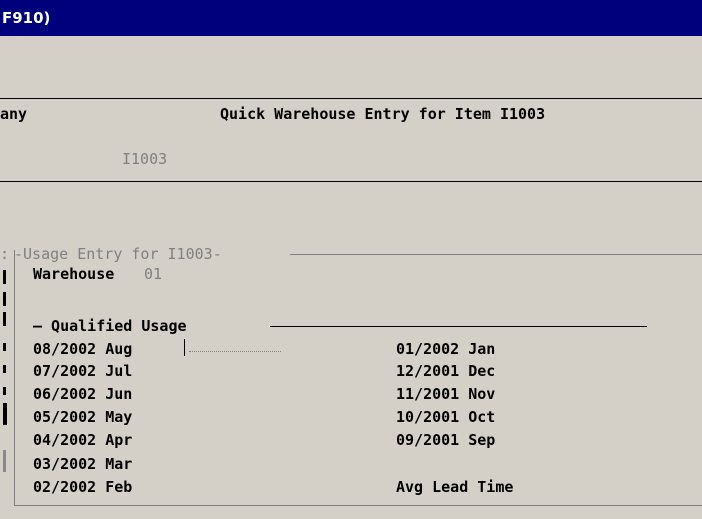 The width and height of the screenshot is (702, 519). Describe the element at coordinates (458, 326) in the screenshot. I see `section-divider` at that location.